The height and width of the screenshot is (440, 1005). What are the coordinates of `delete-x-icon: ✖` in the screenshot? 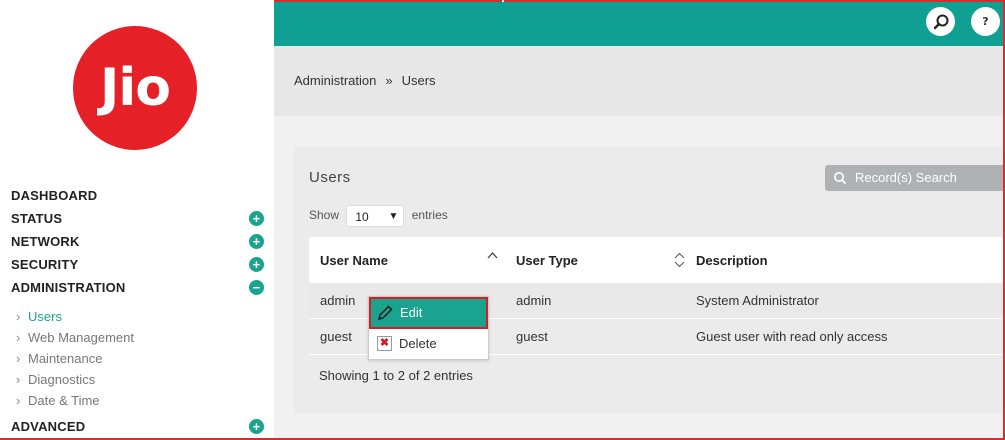 It's located at (384, 343).